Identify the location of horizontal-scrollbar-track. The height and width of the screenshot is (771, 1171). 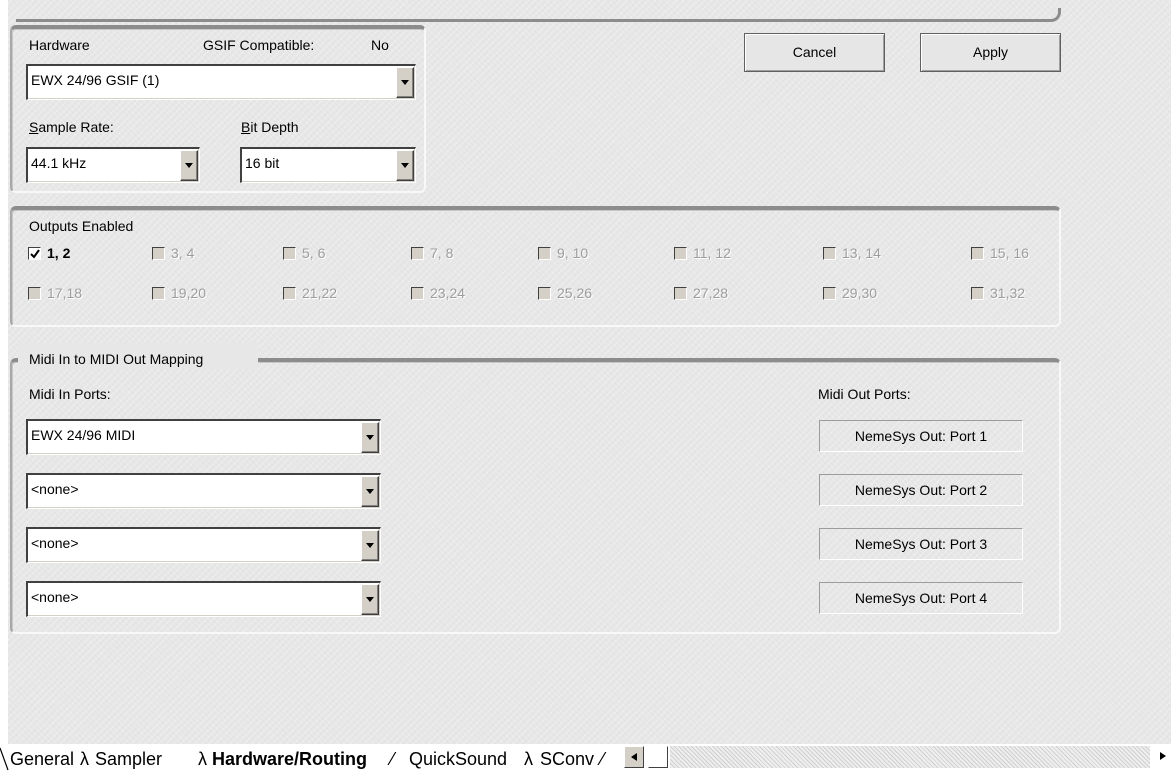
(910, 757).